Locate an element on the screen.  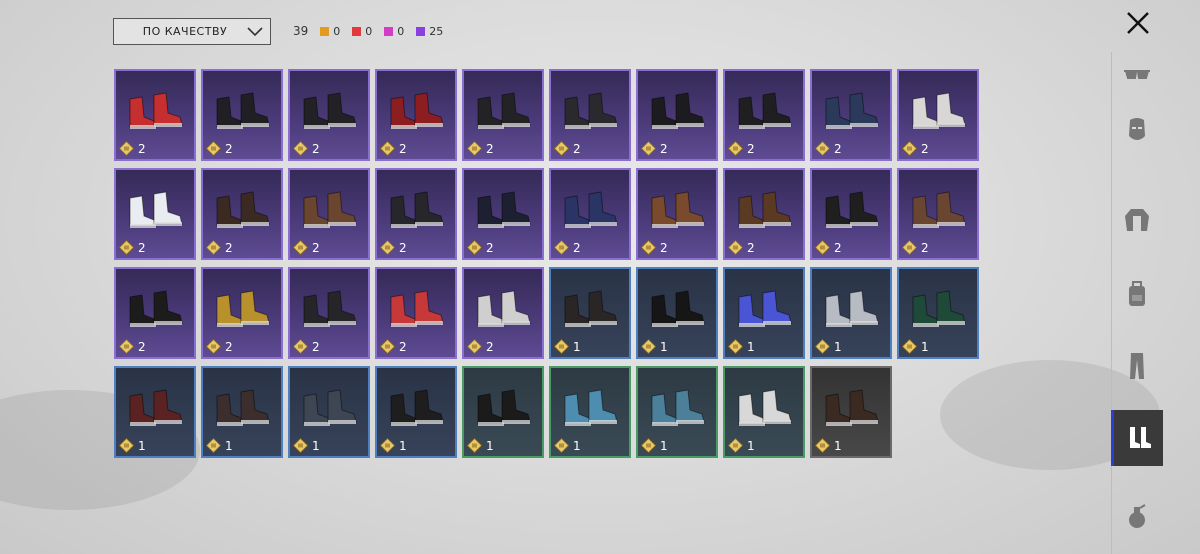
mask-icon is located at coordinates (1137, 129).